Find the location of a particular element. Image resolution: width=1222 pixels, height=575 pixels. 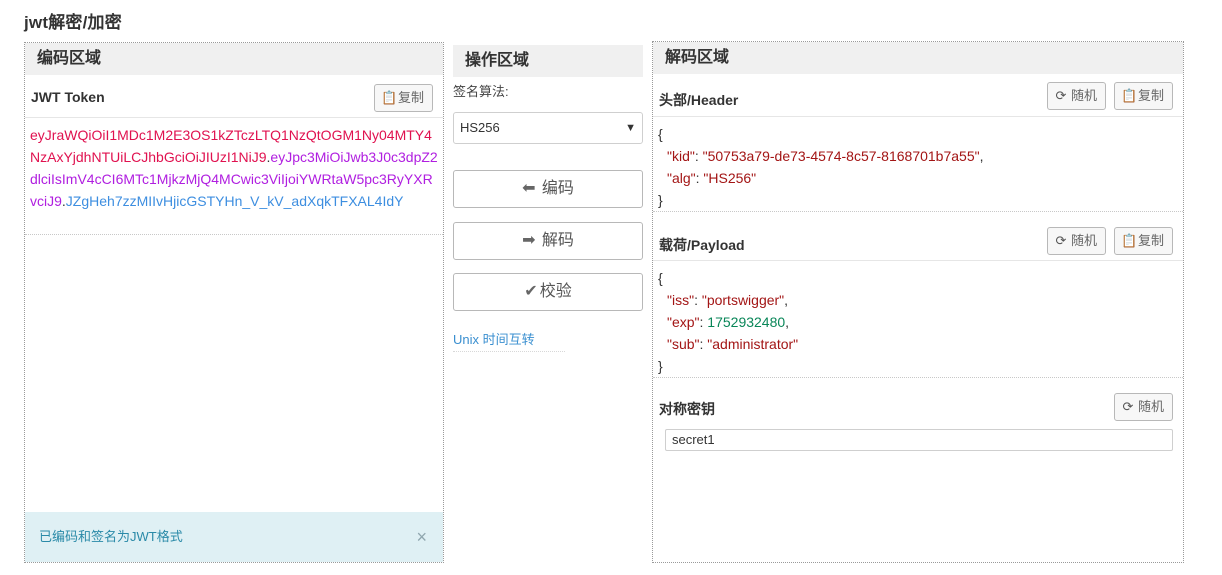

arrow-right-icon: ➡ is located at coordinates (529, 240).